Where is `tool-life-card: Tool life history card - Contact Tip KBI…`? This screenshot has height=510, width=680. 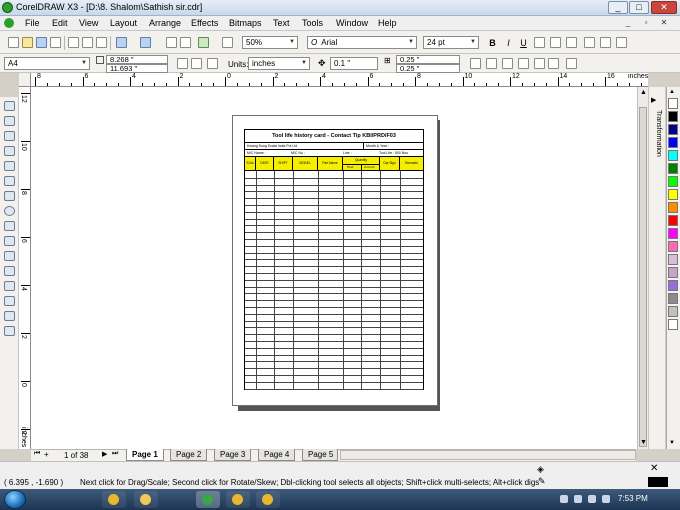
tool-life-card: Tool life history card - Contact Tip KBI… is located at coordinates (334, 259).